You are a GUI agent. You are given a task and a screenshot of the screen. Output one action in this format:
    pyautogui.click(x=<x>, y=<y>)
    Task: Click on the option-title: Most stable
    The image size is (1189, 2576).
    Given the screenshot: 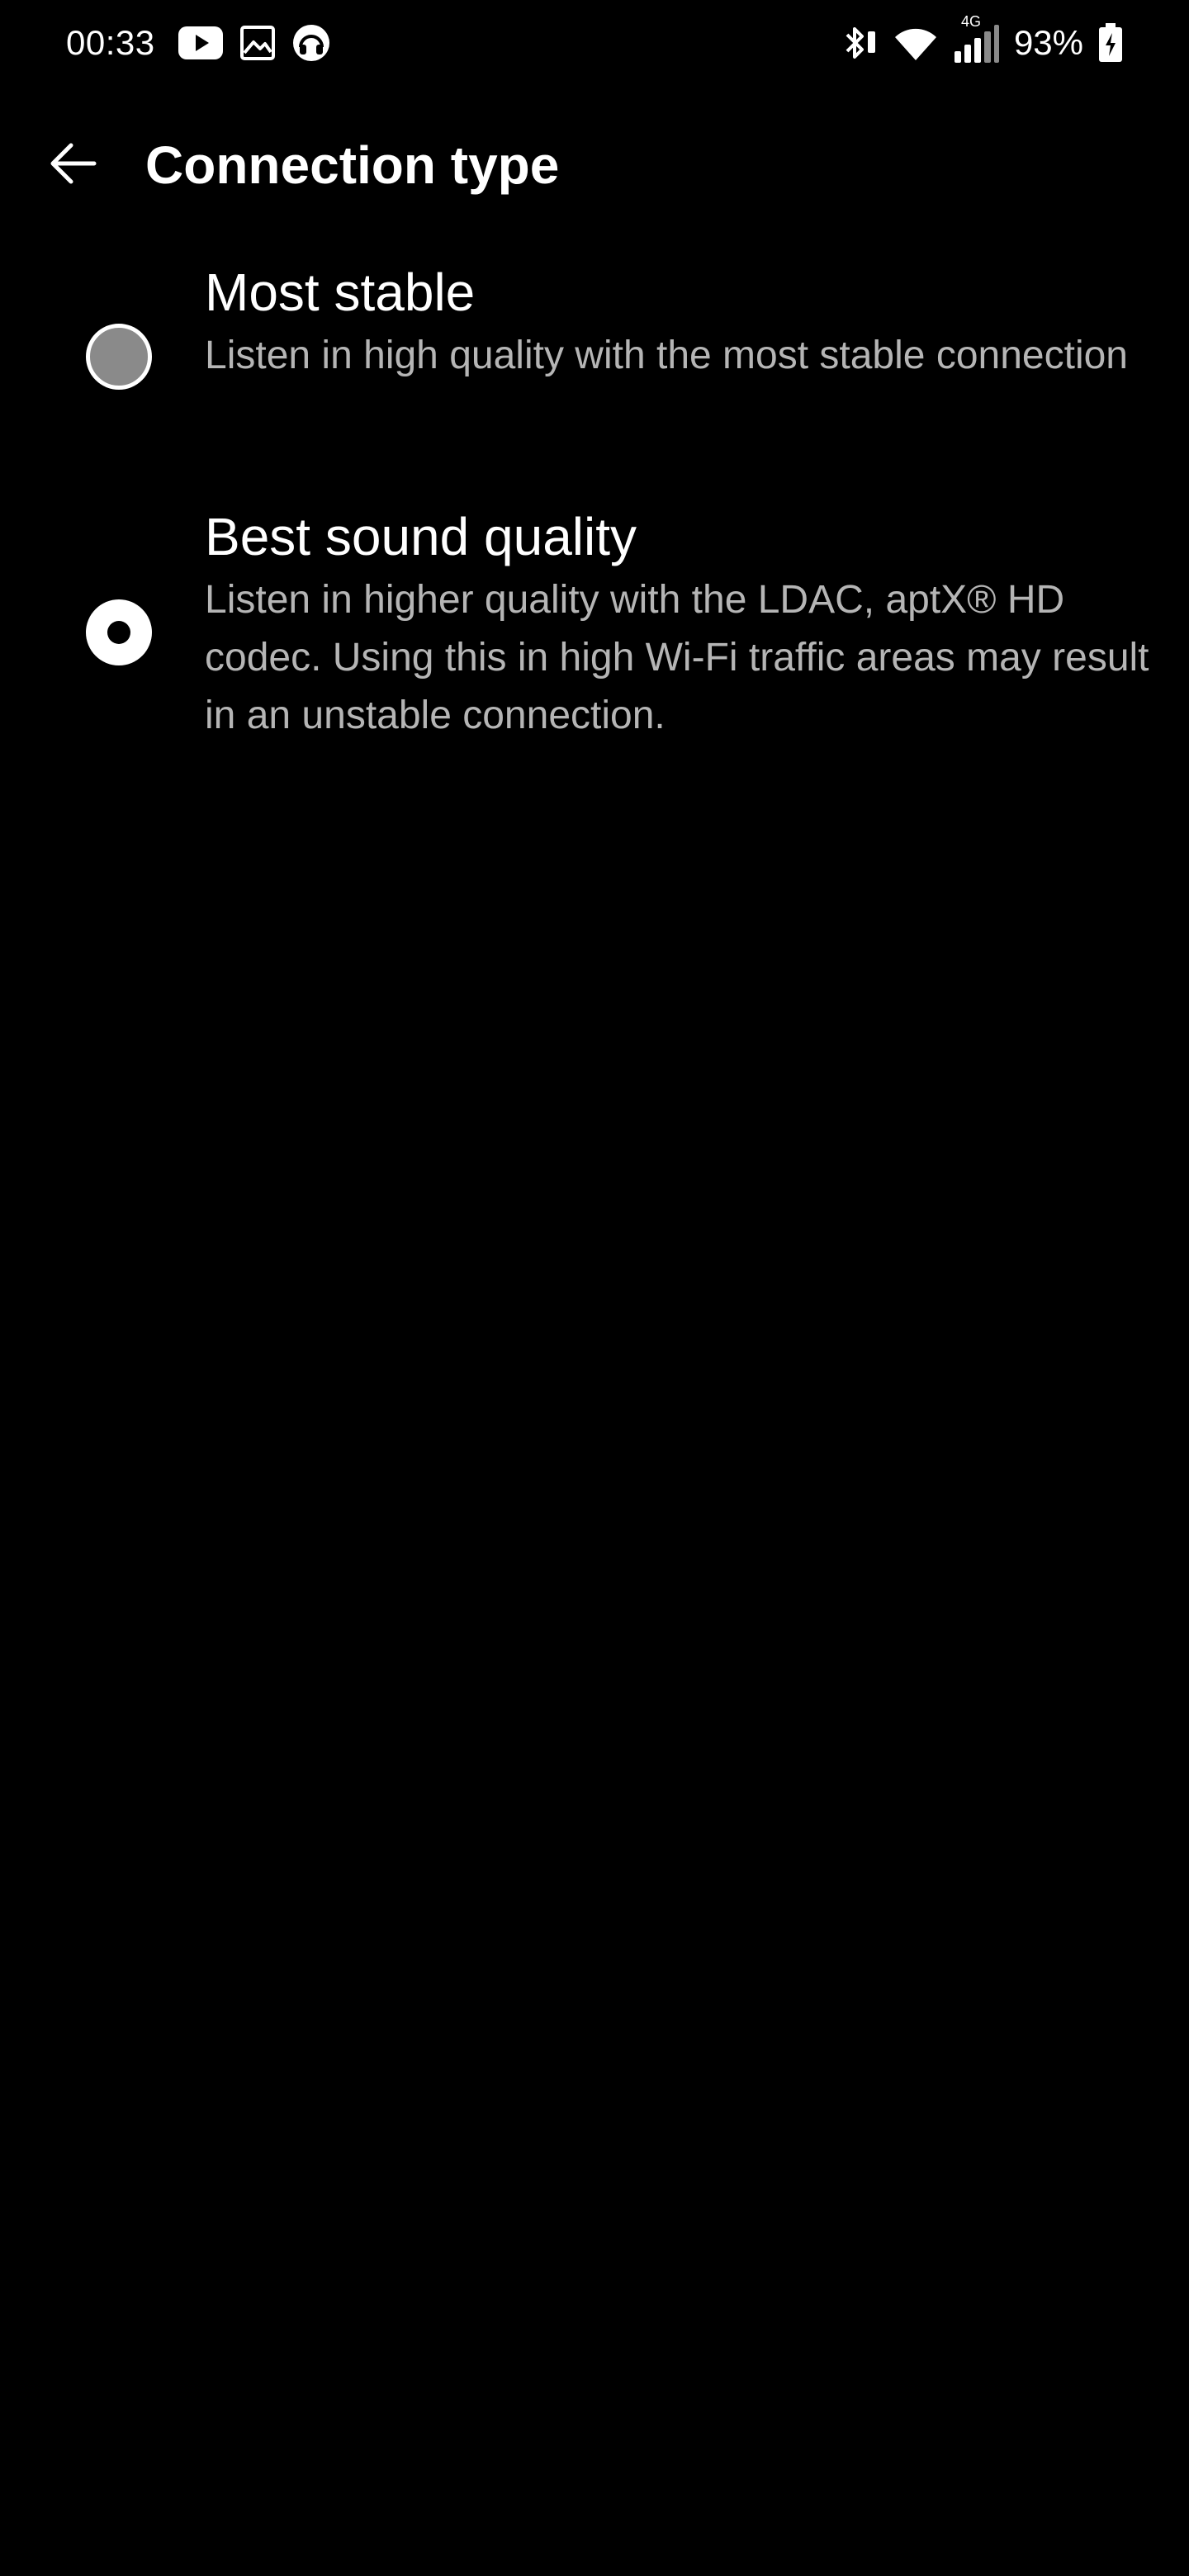 What is the action you would take?
    pyautogui.click(x=340, y=292)
    